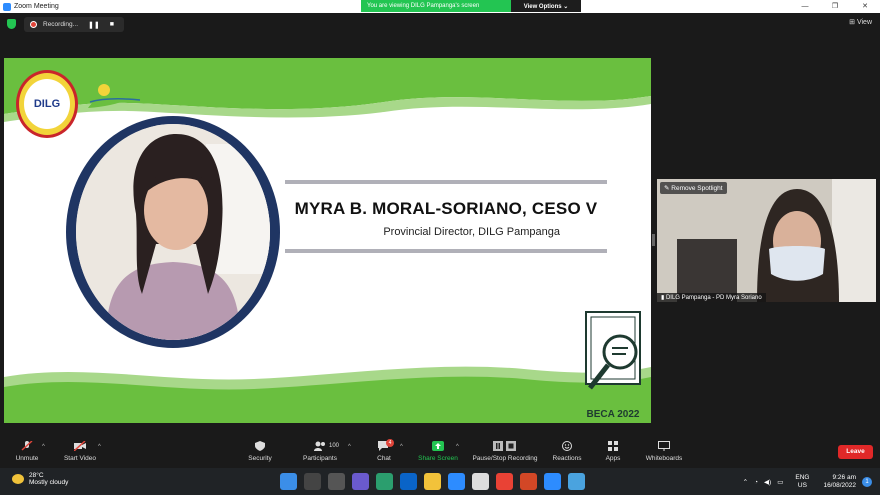 This screenshot has height=495, width=880. I want to click on remove-spotlight-label: Remove Spotlight, so click(697, 188).